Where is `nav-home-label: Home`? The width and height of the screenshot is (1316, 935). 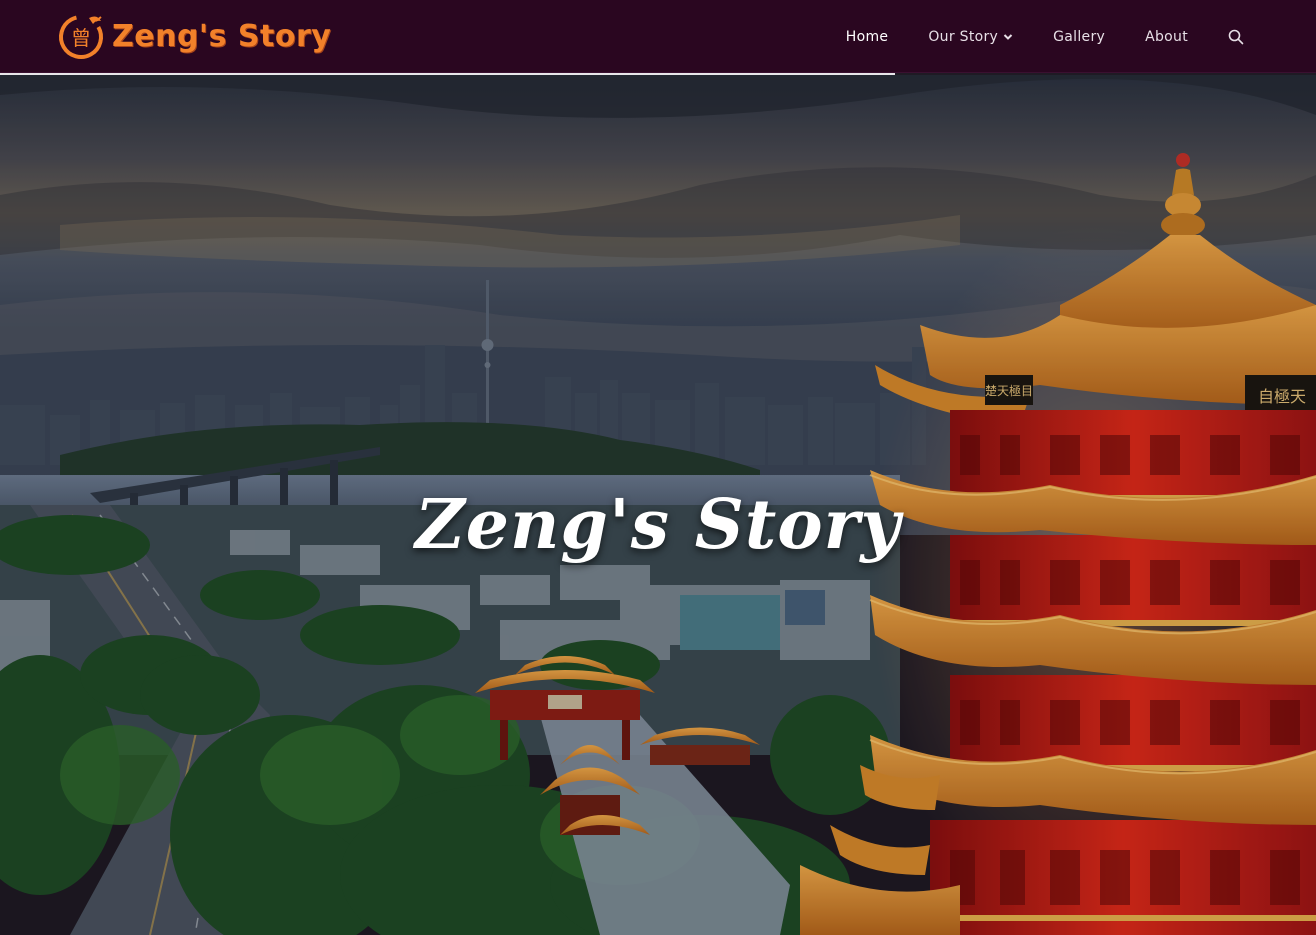
nav-home-label: Home is located at coordinates (867, 36).